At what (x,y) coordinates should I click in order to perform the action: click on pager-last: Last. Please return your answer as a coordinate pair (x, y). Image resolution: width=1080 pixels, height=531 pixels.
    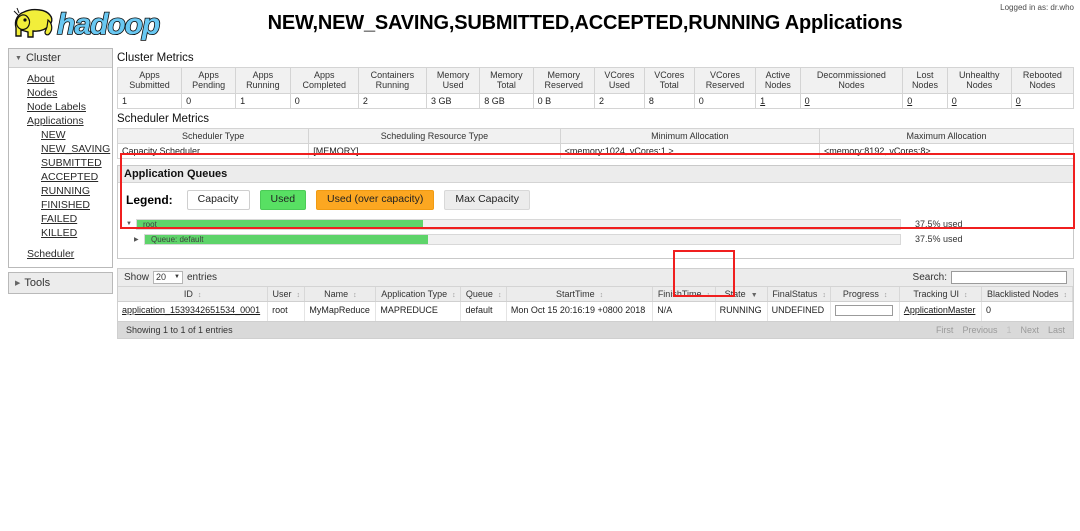
    Looking at the image, I should click on (1056, 330).